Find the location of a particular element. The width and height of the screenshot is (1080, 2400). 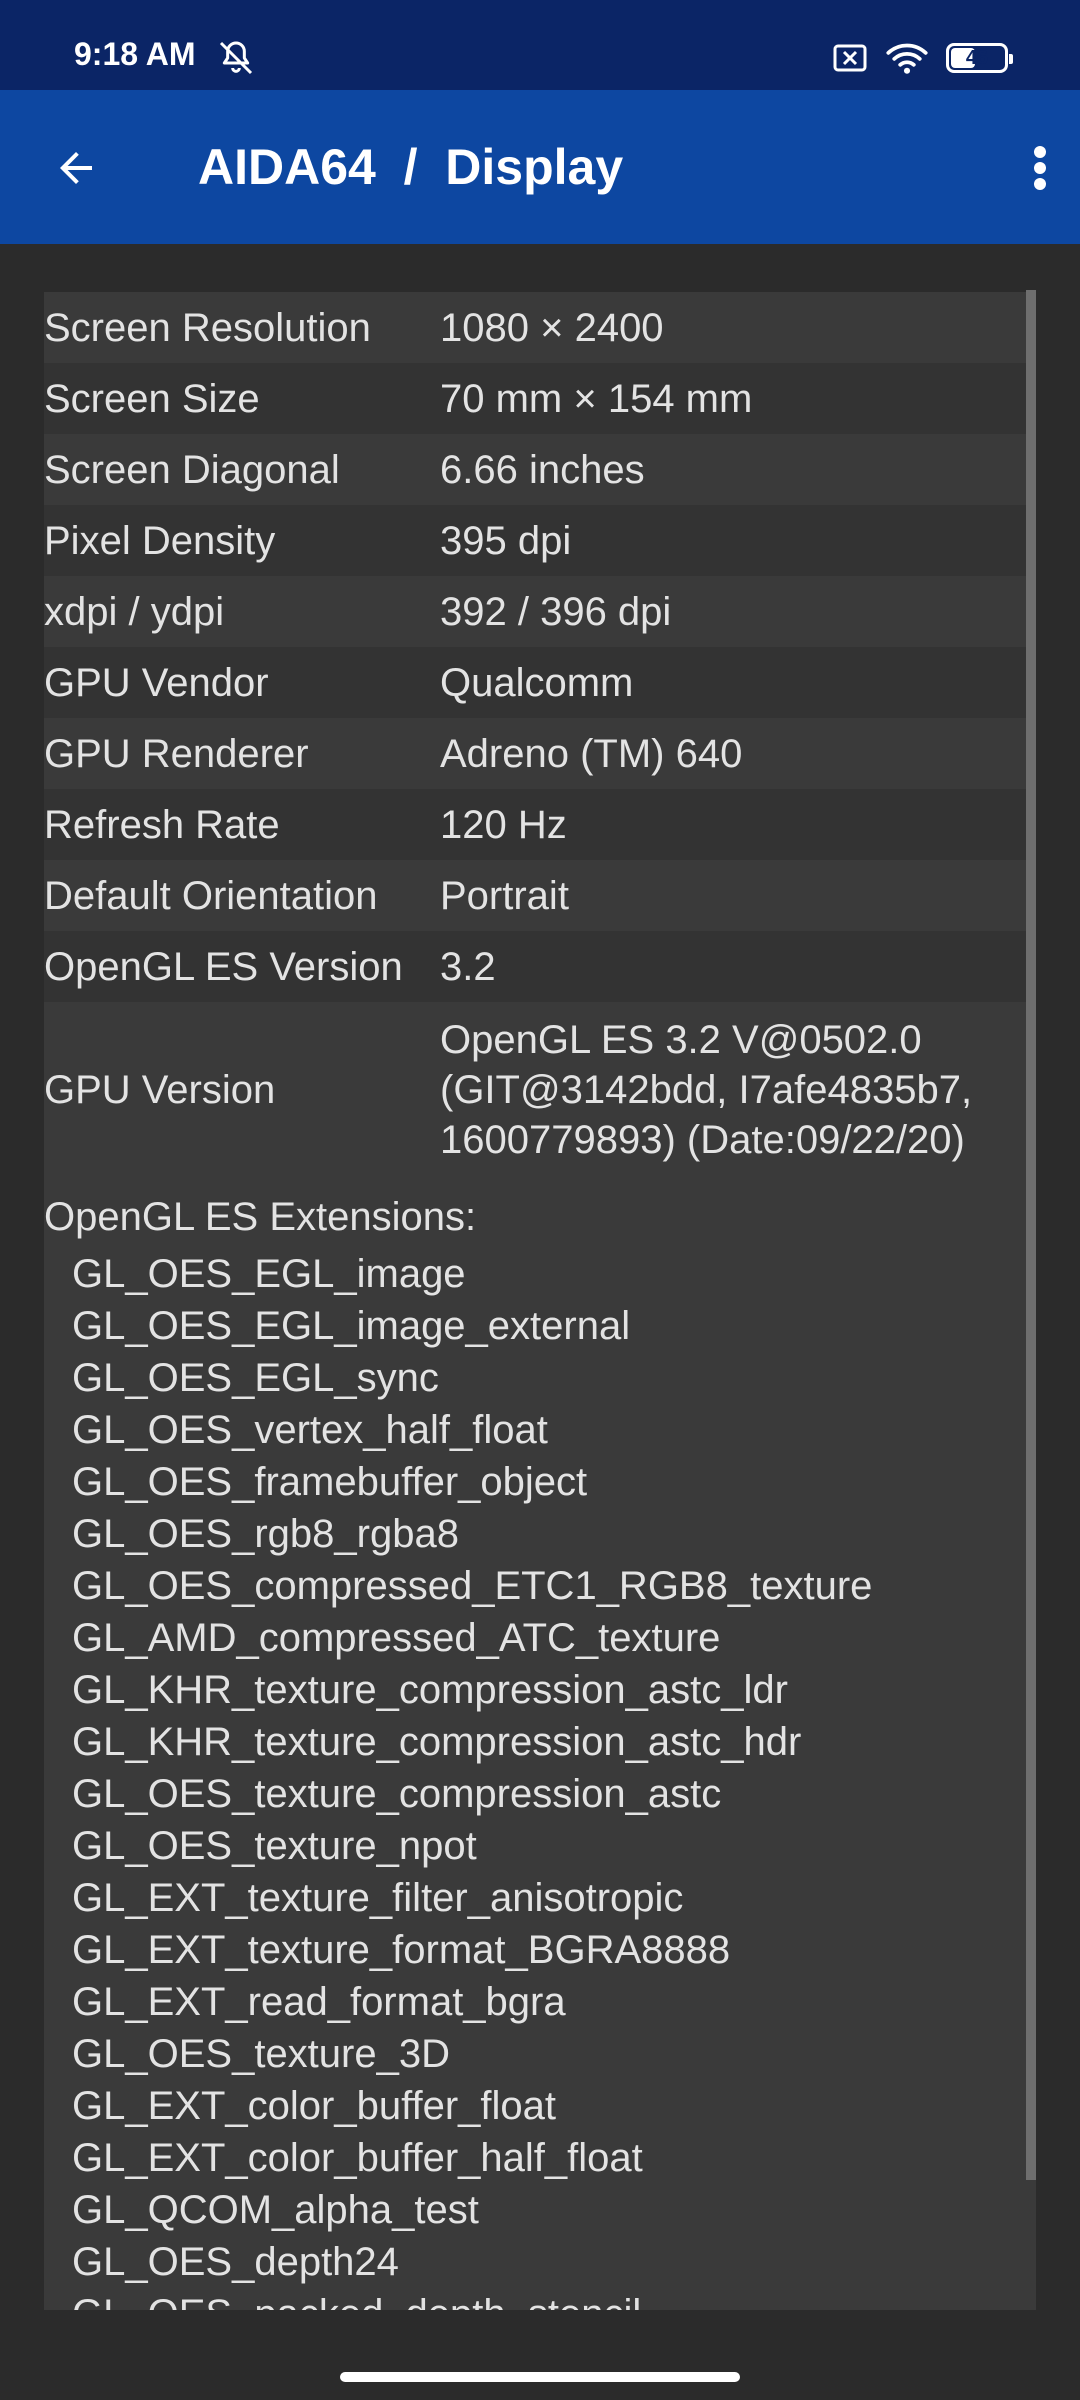

extension-item: GL_EXT_texture_filter_anisotropic is located at coordinates (378, 1898).